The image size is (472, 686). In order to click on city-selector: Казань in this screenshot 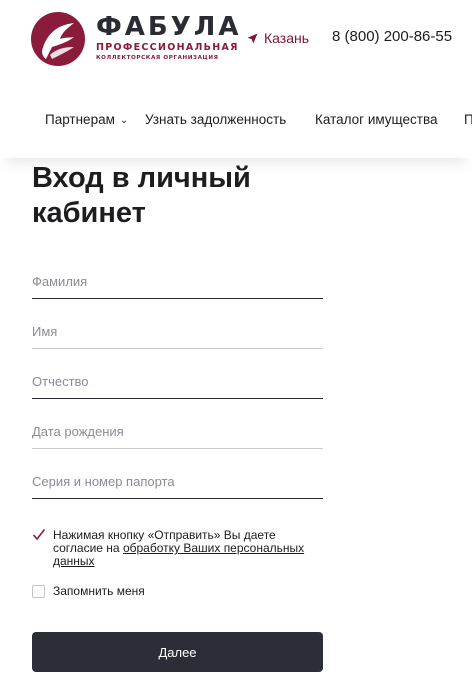, I will do `click(278, 38)`.